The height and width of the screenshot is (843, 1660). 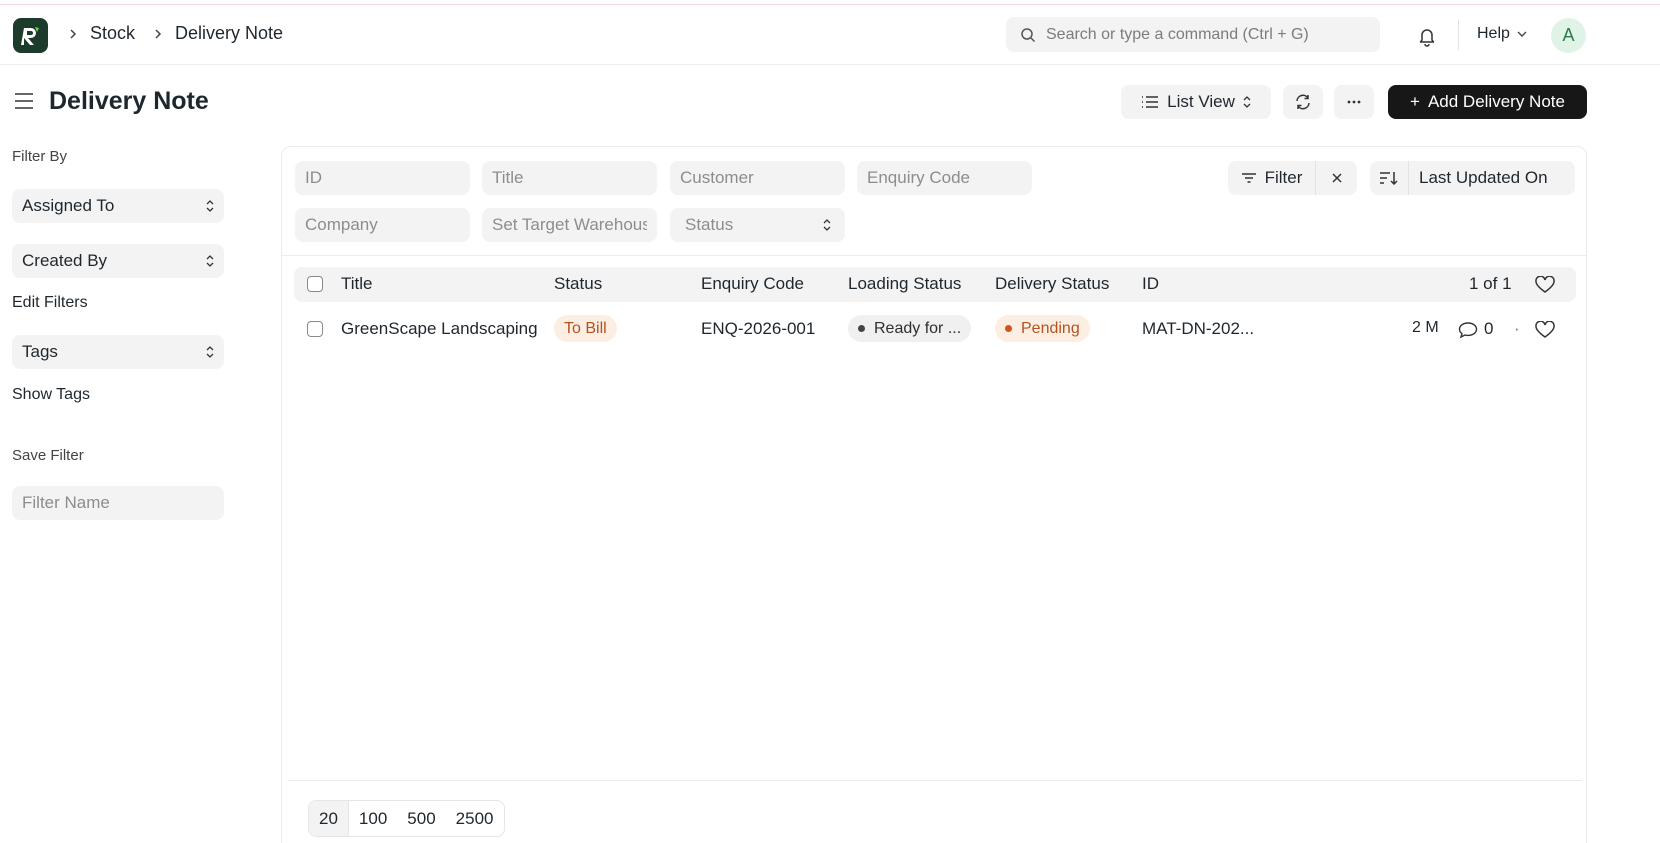 What do you see at coordinates (1493, 33) in the screenshot?
I see `help-label: Help` at bounding box center [1493, 33].